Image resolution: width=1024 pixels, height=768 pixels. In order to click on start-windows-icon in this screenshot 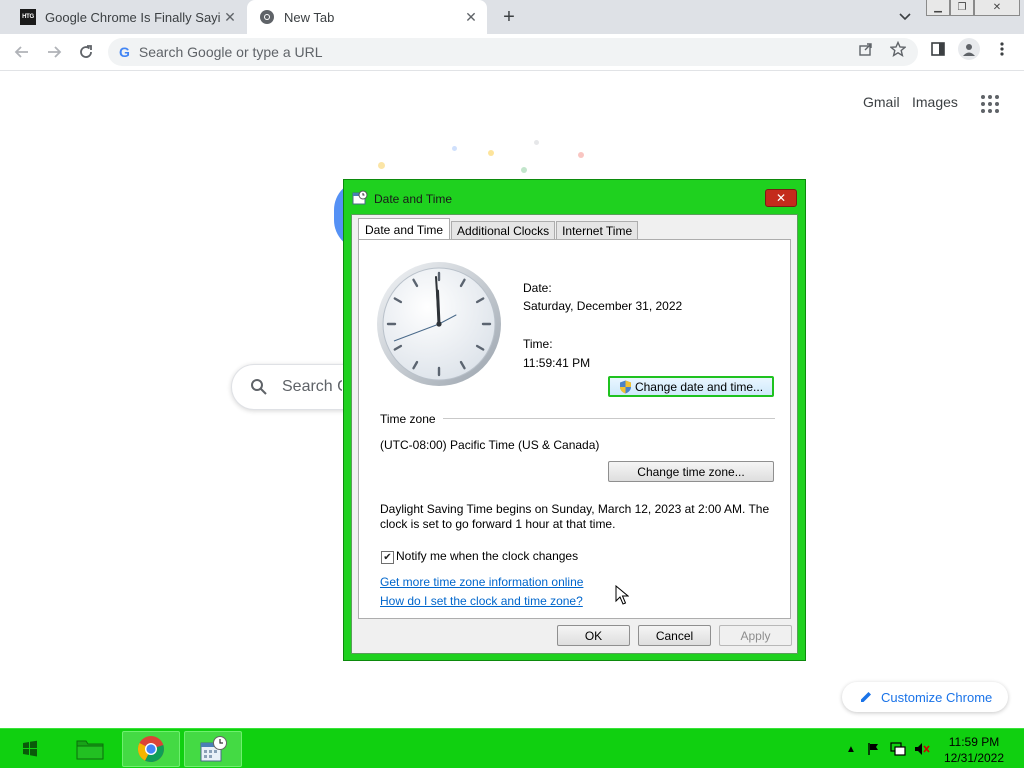, I will do `click(30, 748)`.